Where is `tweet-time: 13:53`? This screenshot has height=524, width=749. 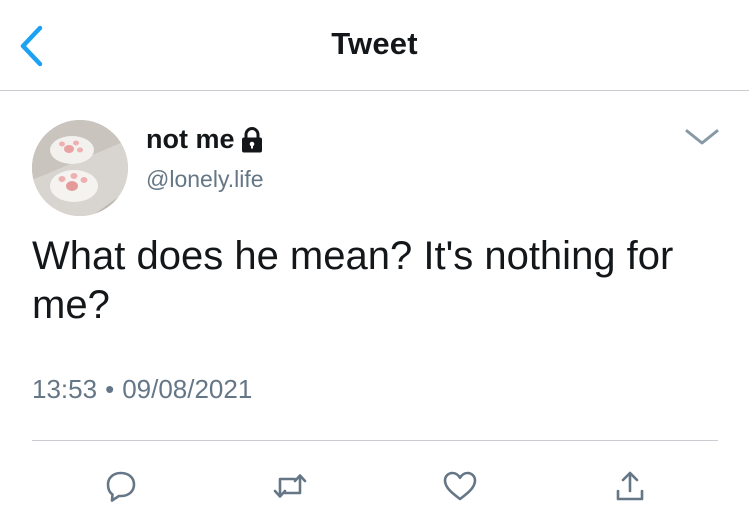
tweet-time: 13:53 is located at coordinates (65, 389).